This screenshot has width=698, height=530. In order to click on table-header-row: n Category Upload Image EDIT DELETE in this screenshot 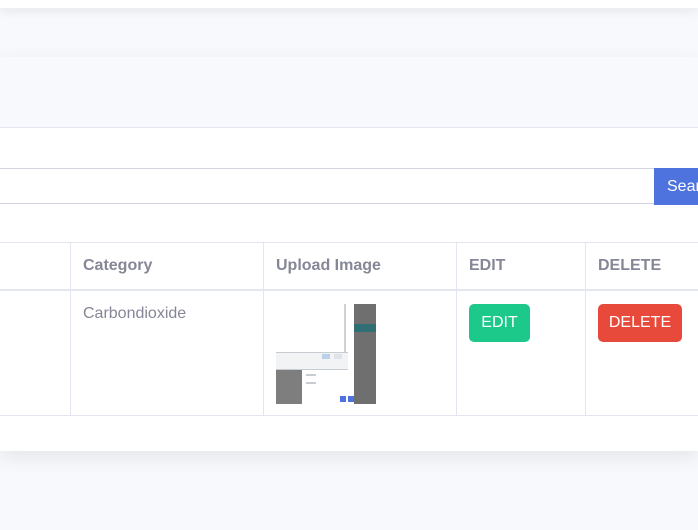, I will do `click(349, 267)`.